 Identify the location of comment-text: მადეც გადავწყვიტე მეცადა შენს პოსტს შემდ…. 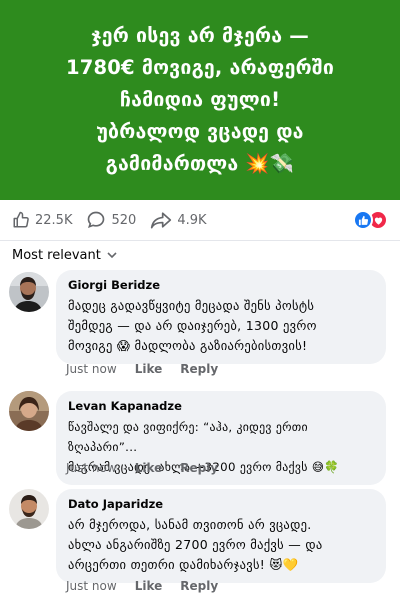
(221, 326).